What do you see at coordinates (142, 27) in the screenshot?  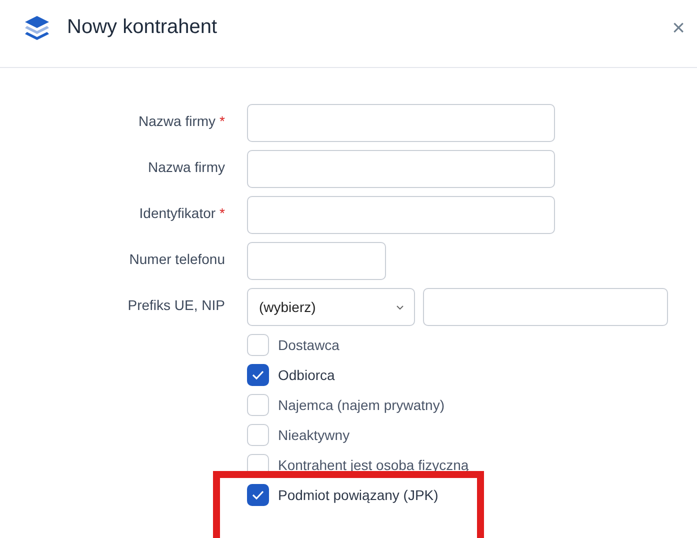 I see `dialog-title: Nowy kontrahent` at bounding box center [142, 27].